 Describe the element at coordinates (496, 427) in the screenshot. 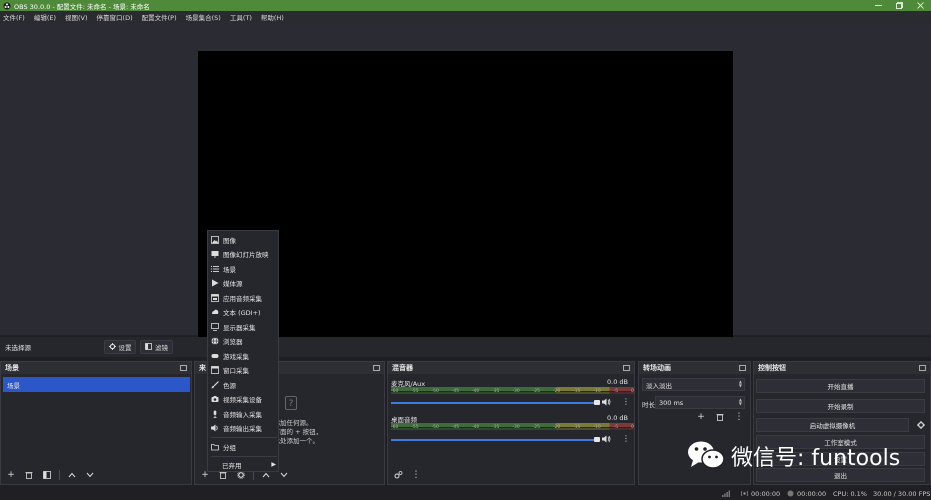

I see `meter-tick-label: -35` at that location.